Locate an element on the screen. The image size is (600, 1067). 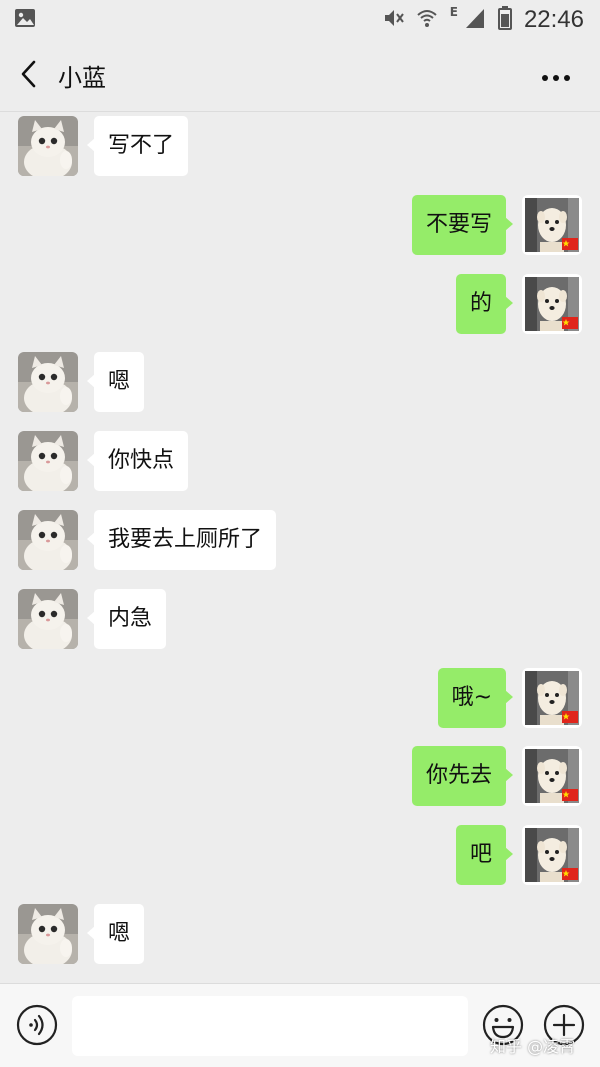
message-row: 内急 is located at coordinates (92, 619).